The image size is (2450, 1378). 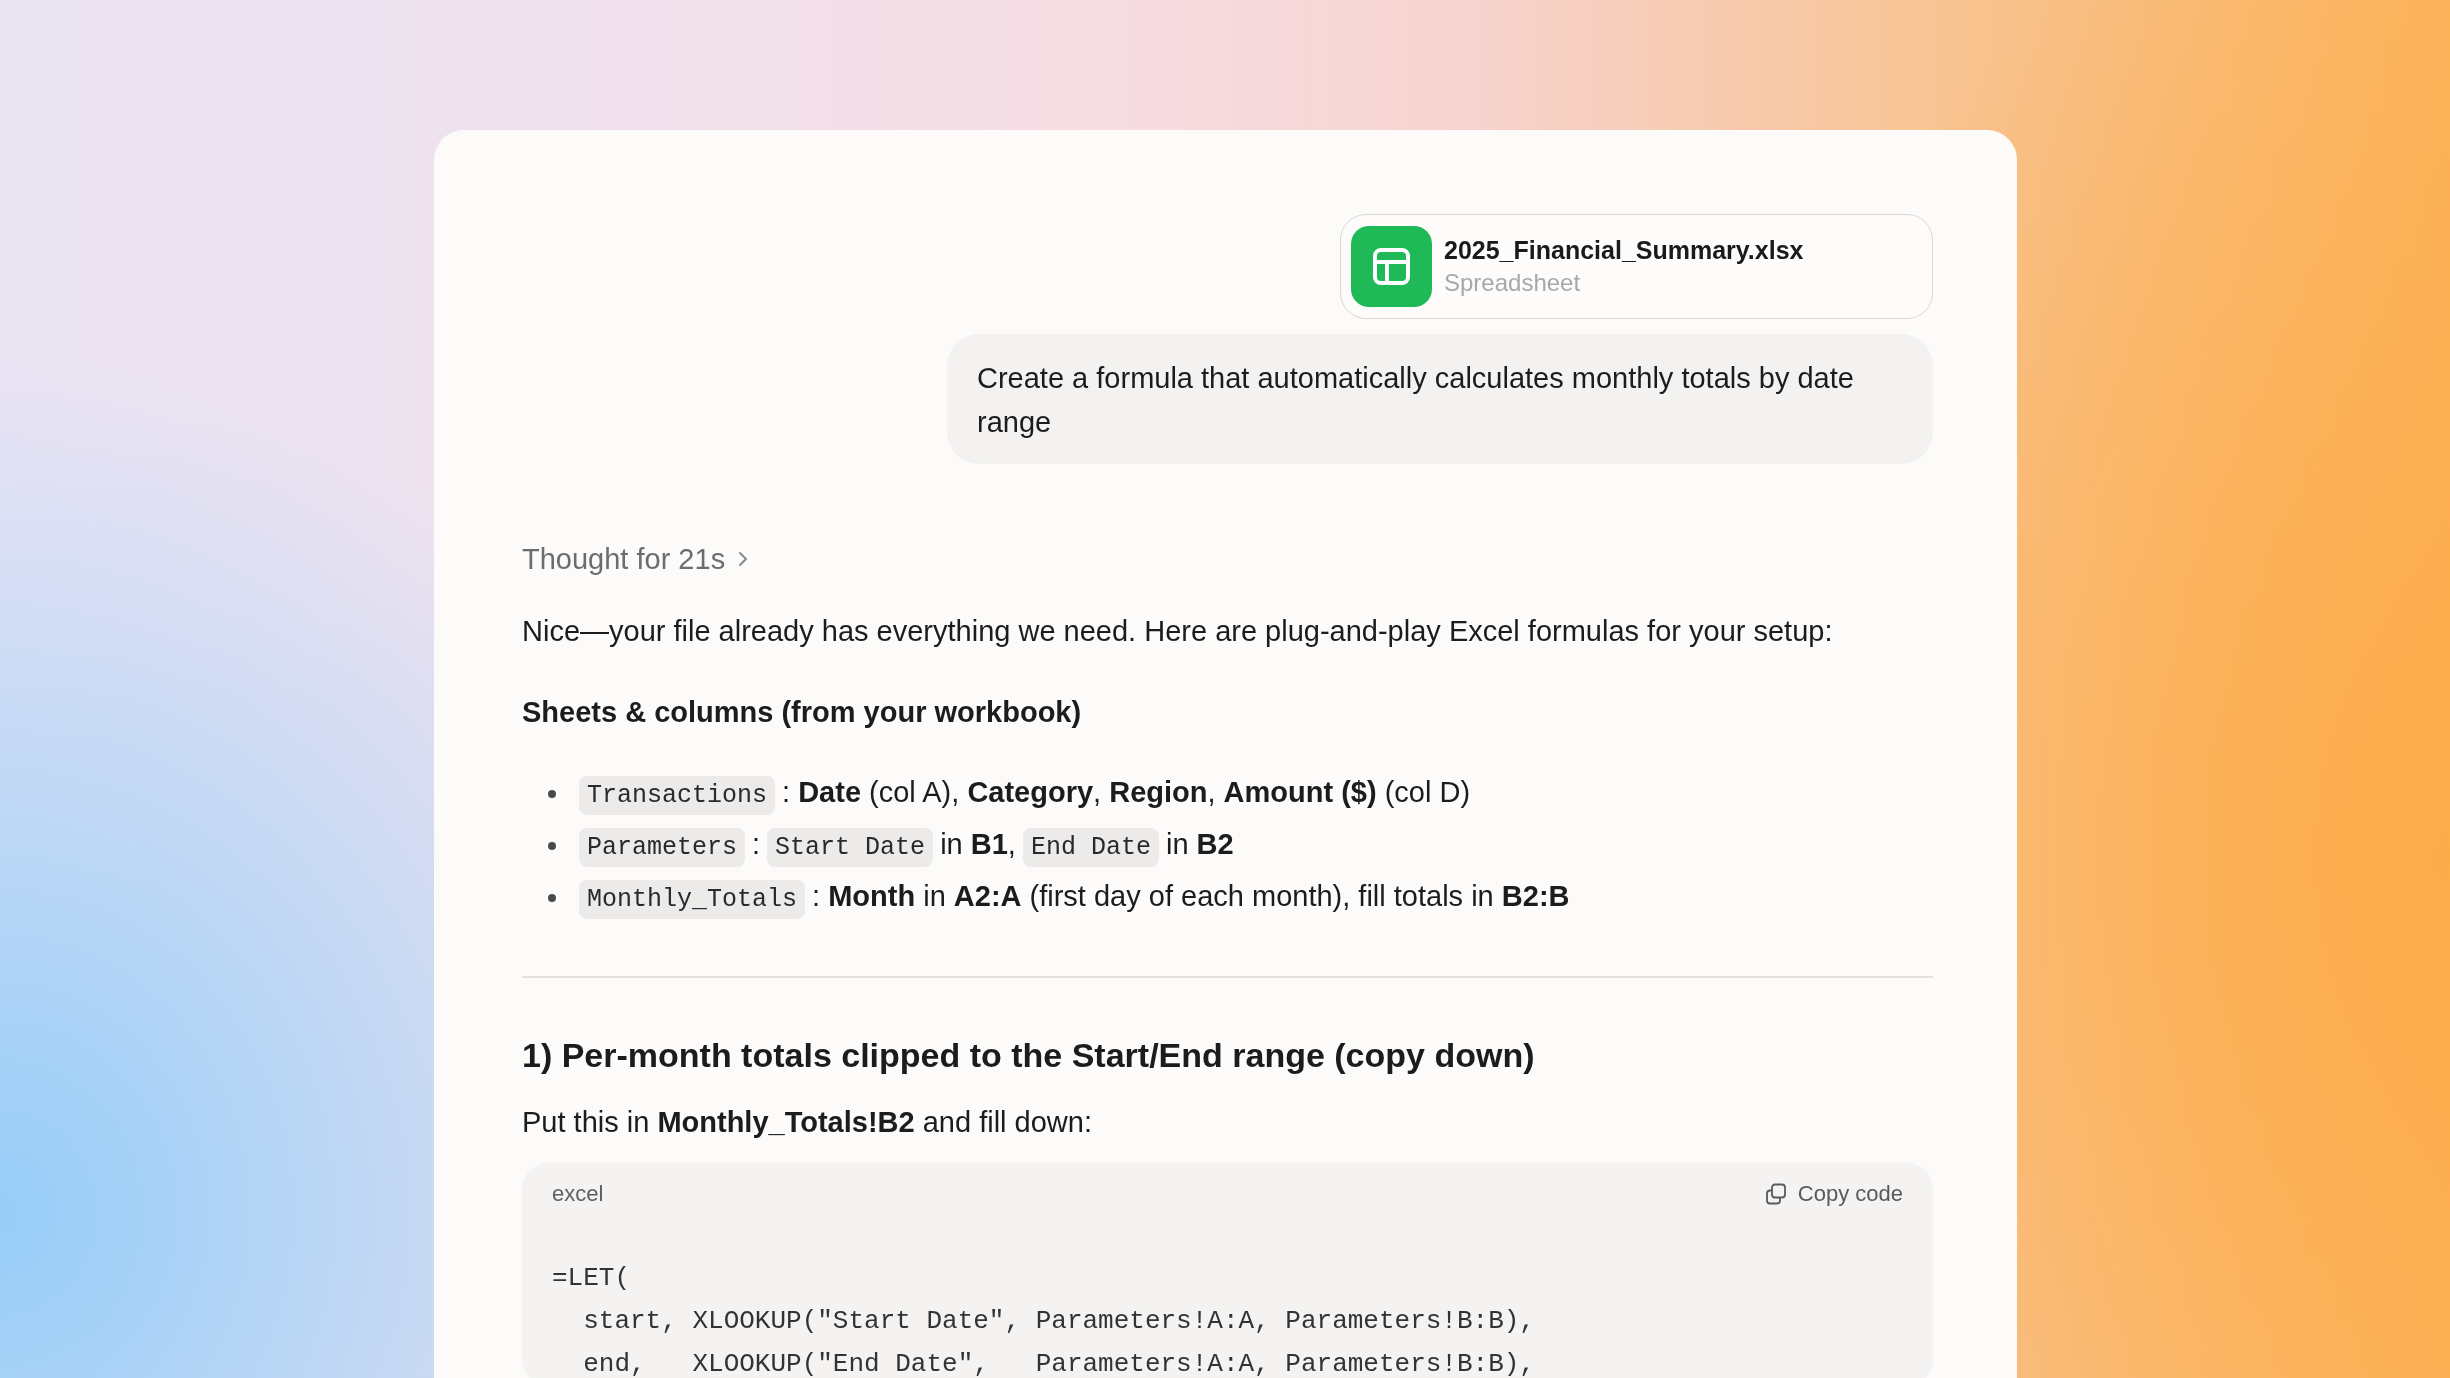 What do you see at coordinates (1191, 896) in the screenshot?
I see `bullet-text: : Month in A2:A (first day of each month), fill totals in B2:B` at bounding box center [1191, 896].